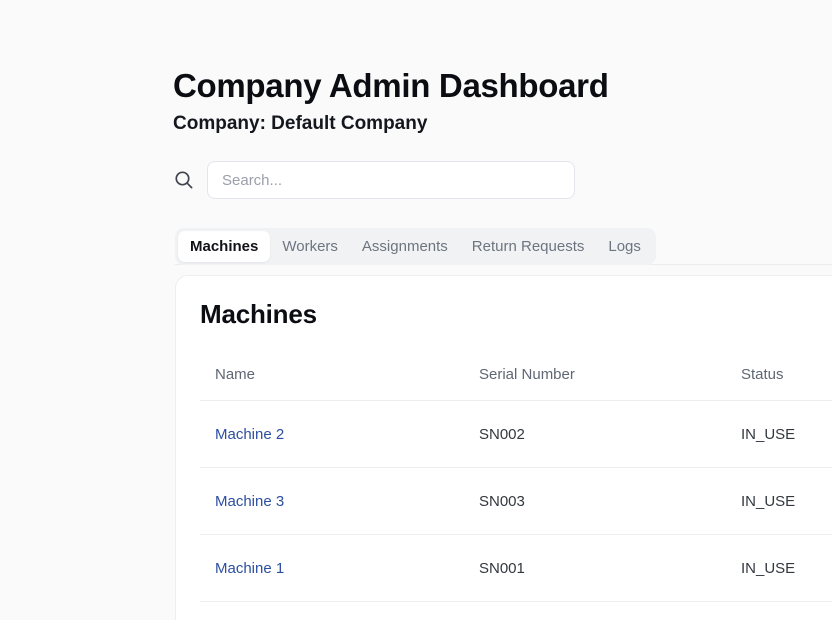  I want to click on table-header-row: Name Serial Number Status, so click(516, 379).